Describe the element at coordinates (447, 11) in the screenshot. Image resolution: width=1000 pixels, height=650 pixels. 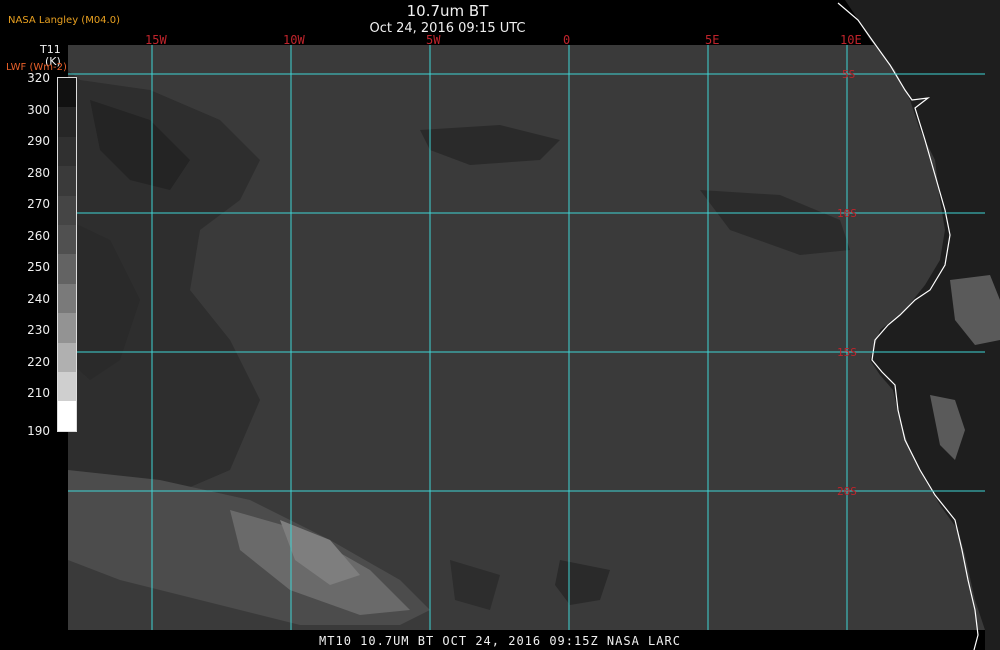
I see `image-title: 10.7um BT` at that location.